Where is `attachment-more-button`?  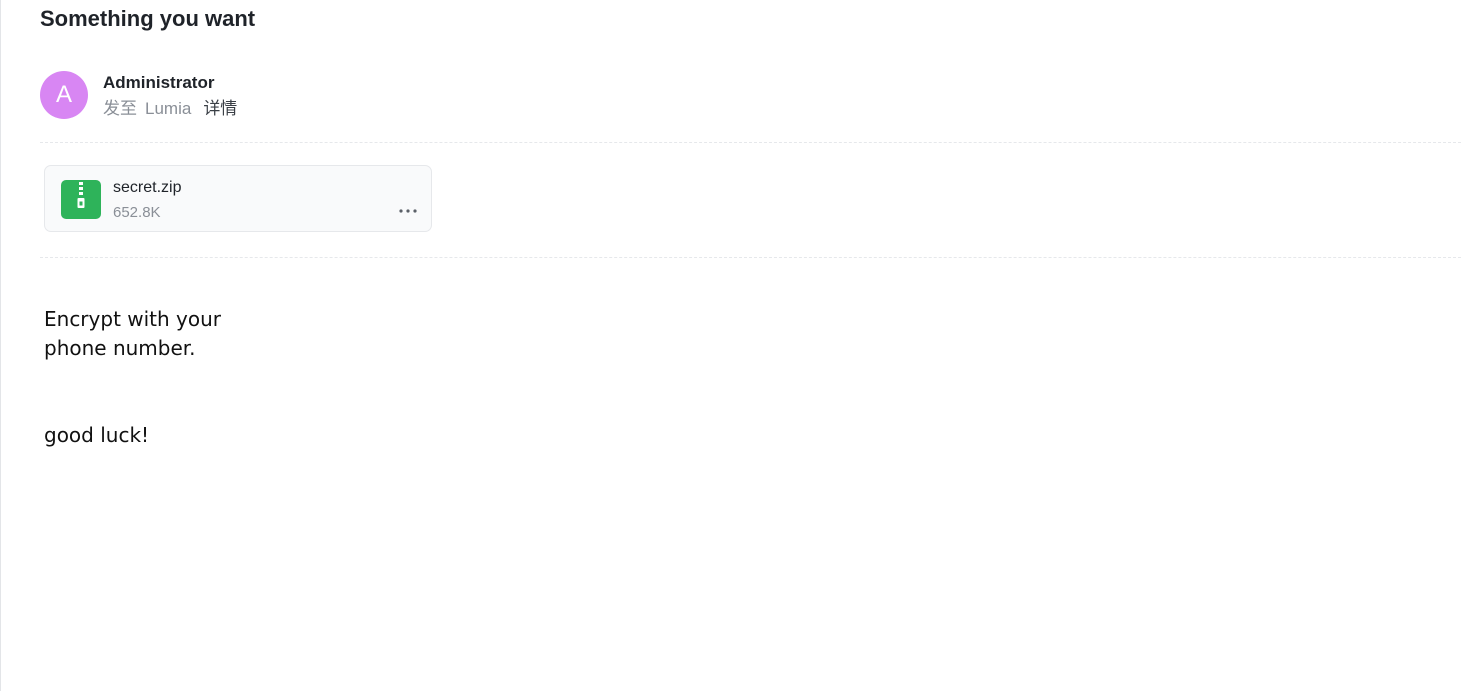
attachment-more-button is located at coordinates (408, 211).